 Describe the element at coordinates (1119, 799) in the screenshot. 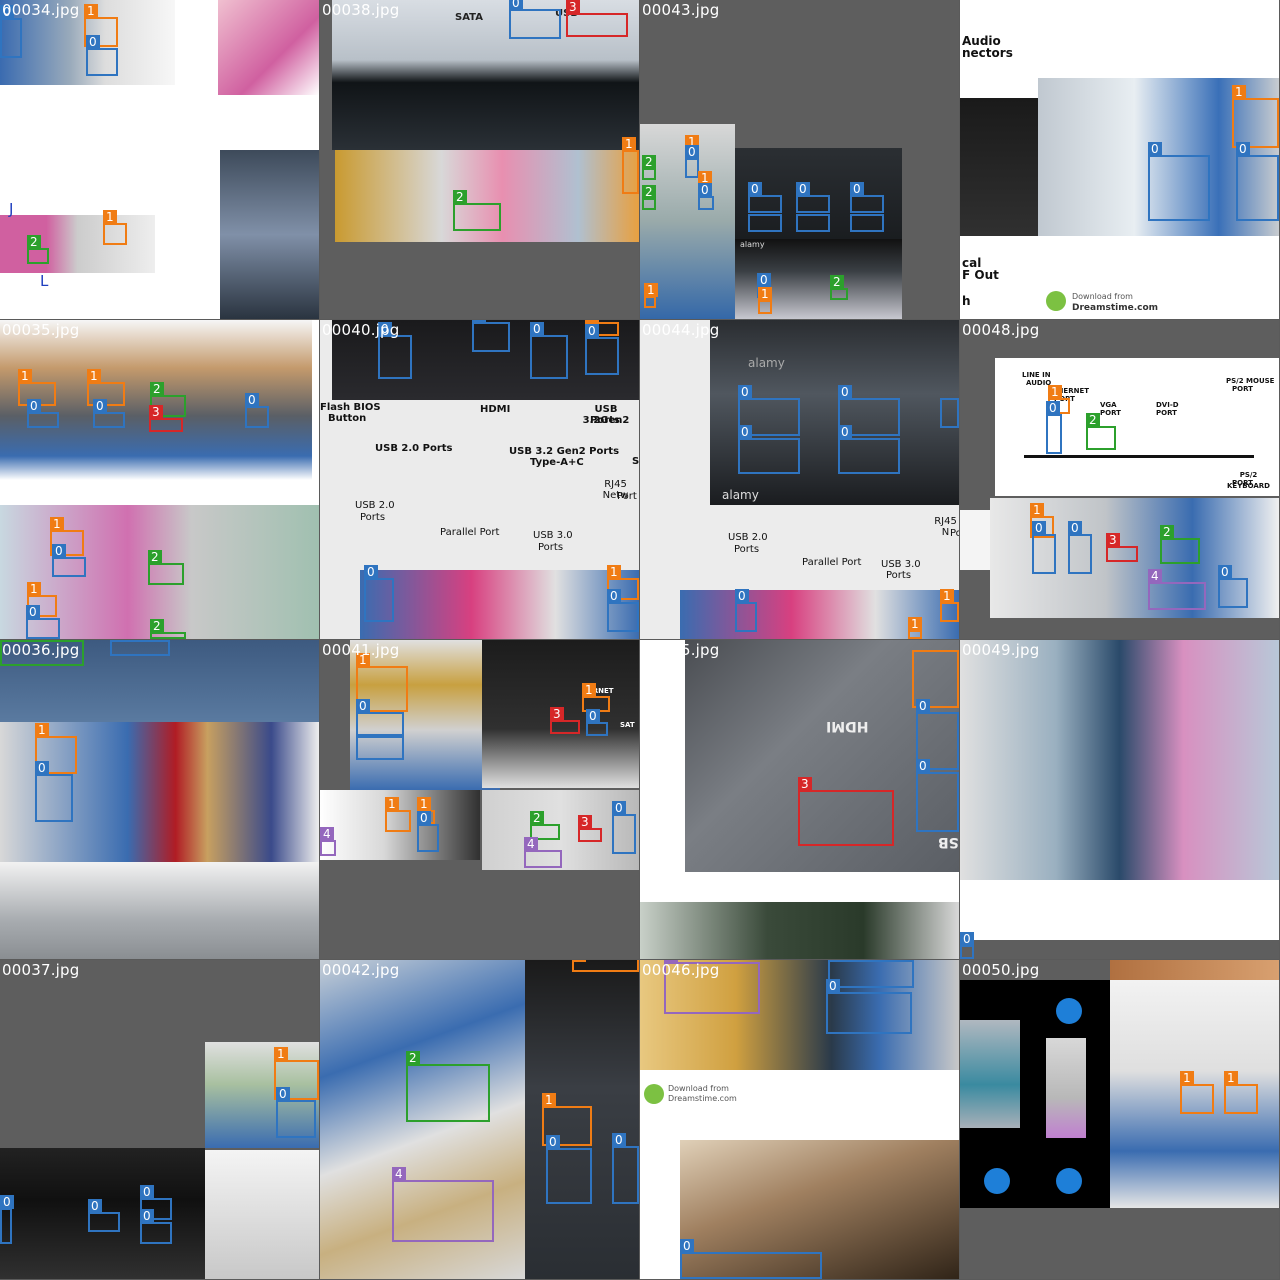

I see `tile-00049: 00049.jpg 0` at that location.